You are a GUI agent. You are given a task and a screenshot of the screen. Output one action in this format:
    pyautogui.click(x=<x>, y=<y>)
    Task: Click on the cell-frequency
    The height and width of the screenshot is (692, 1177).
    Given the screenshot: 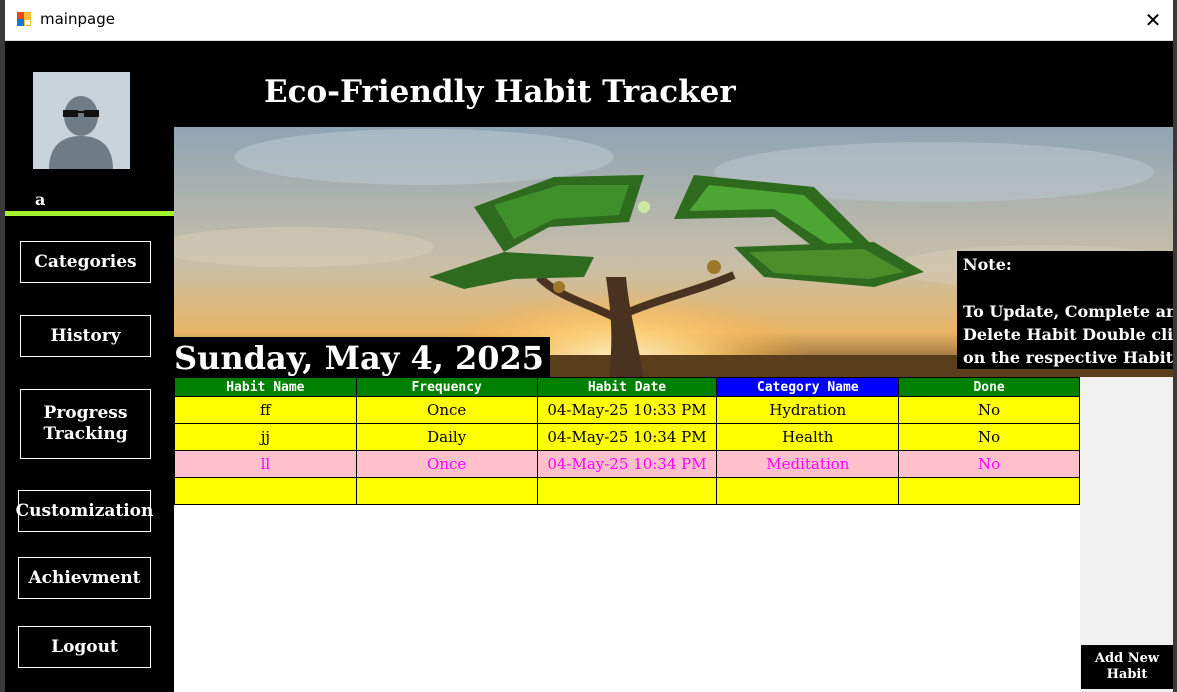 What is the action you would take?
    pyautogui.click(x=446, y=491)
    